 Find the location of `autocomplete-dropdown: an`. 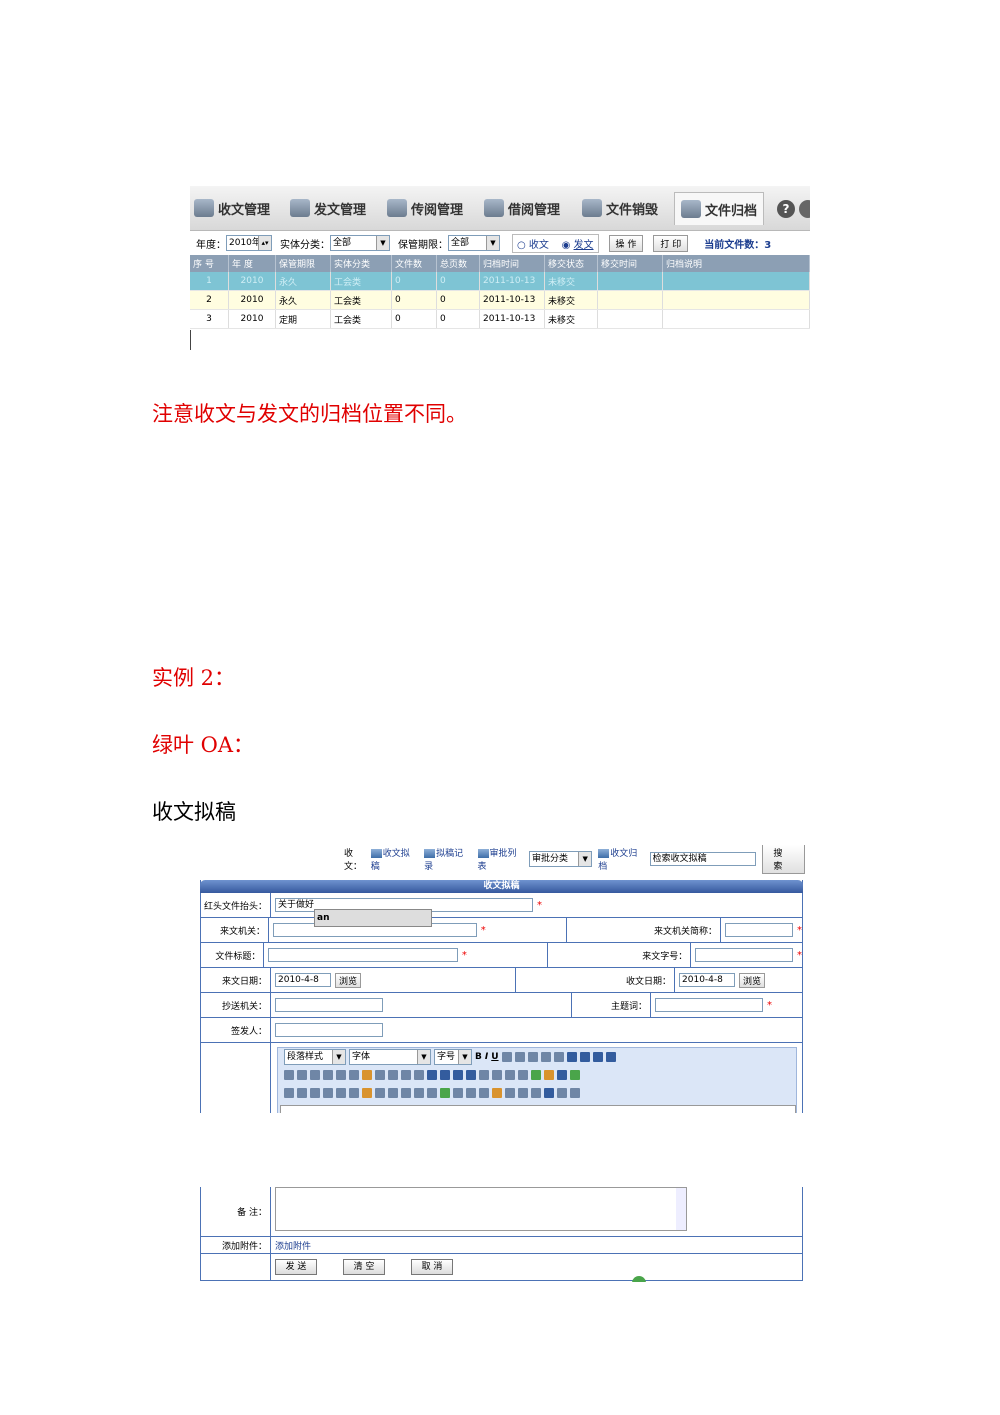

autocomplete-dropdown: an is located at coordinates (373, 918).